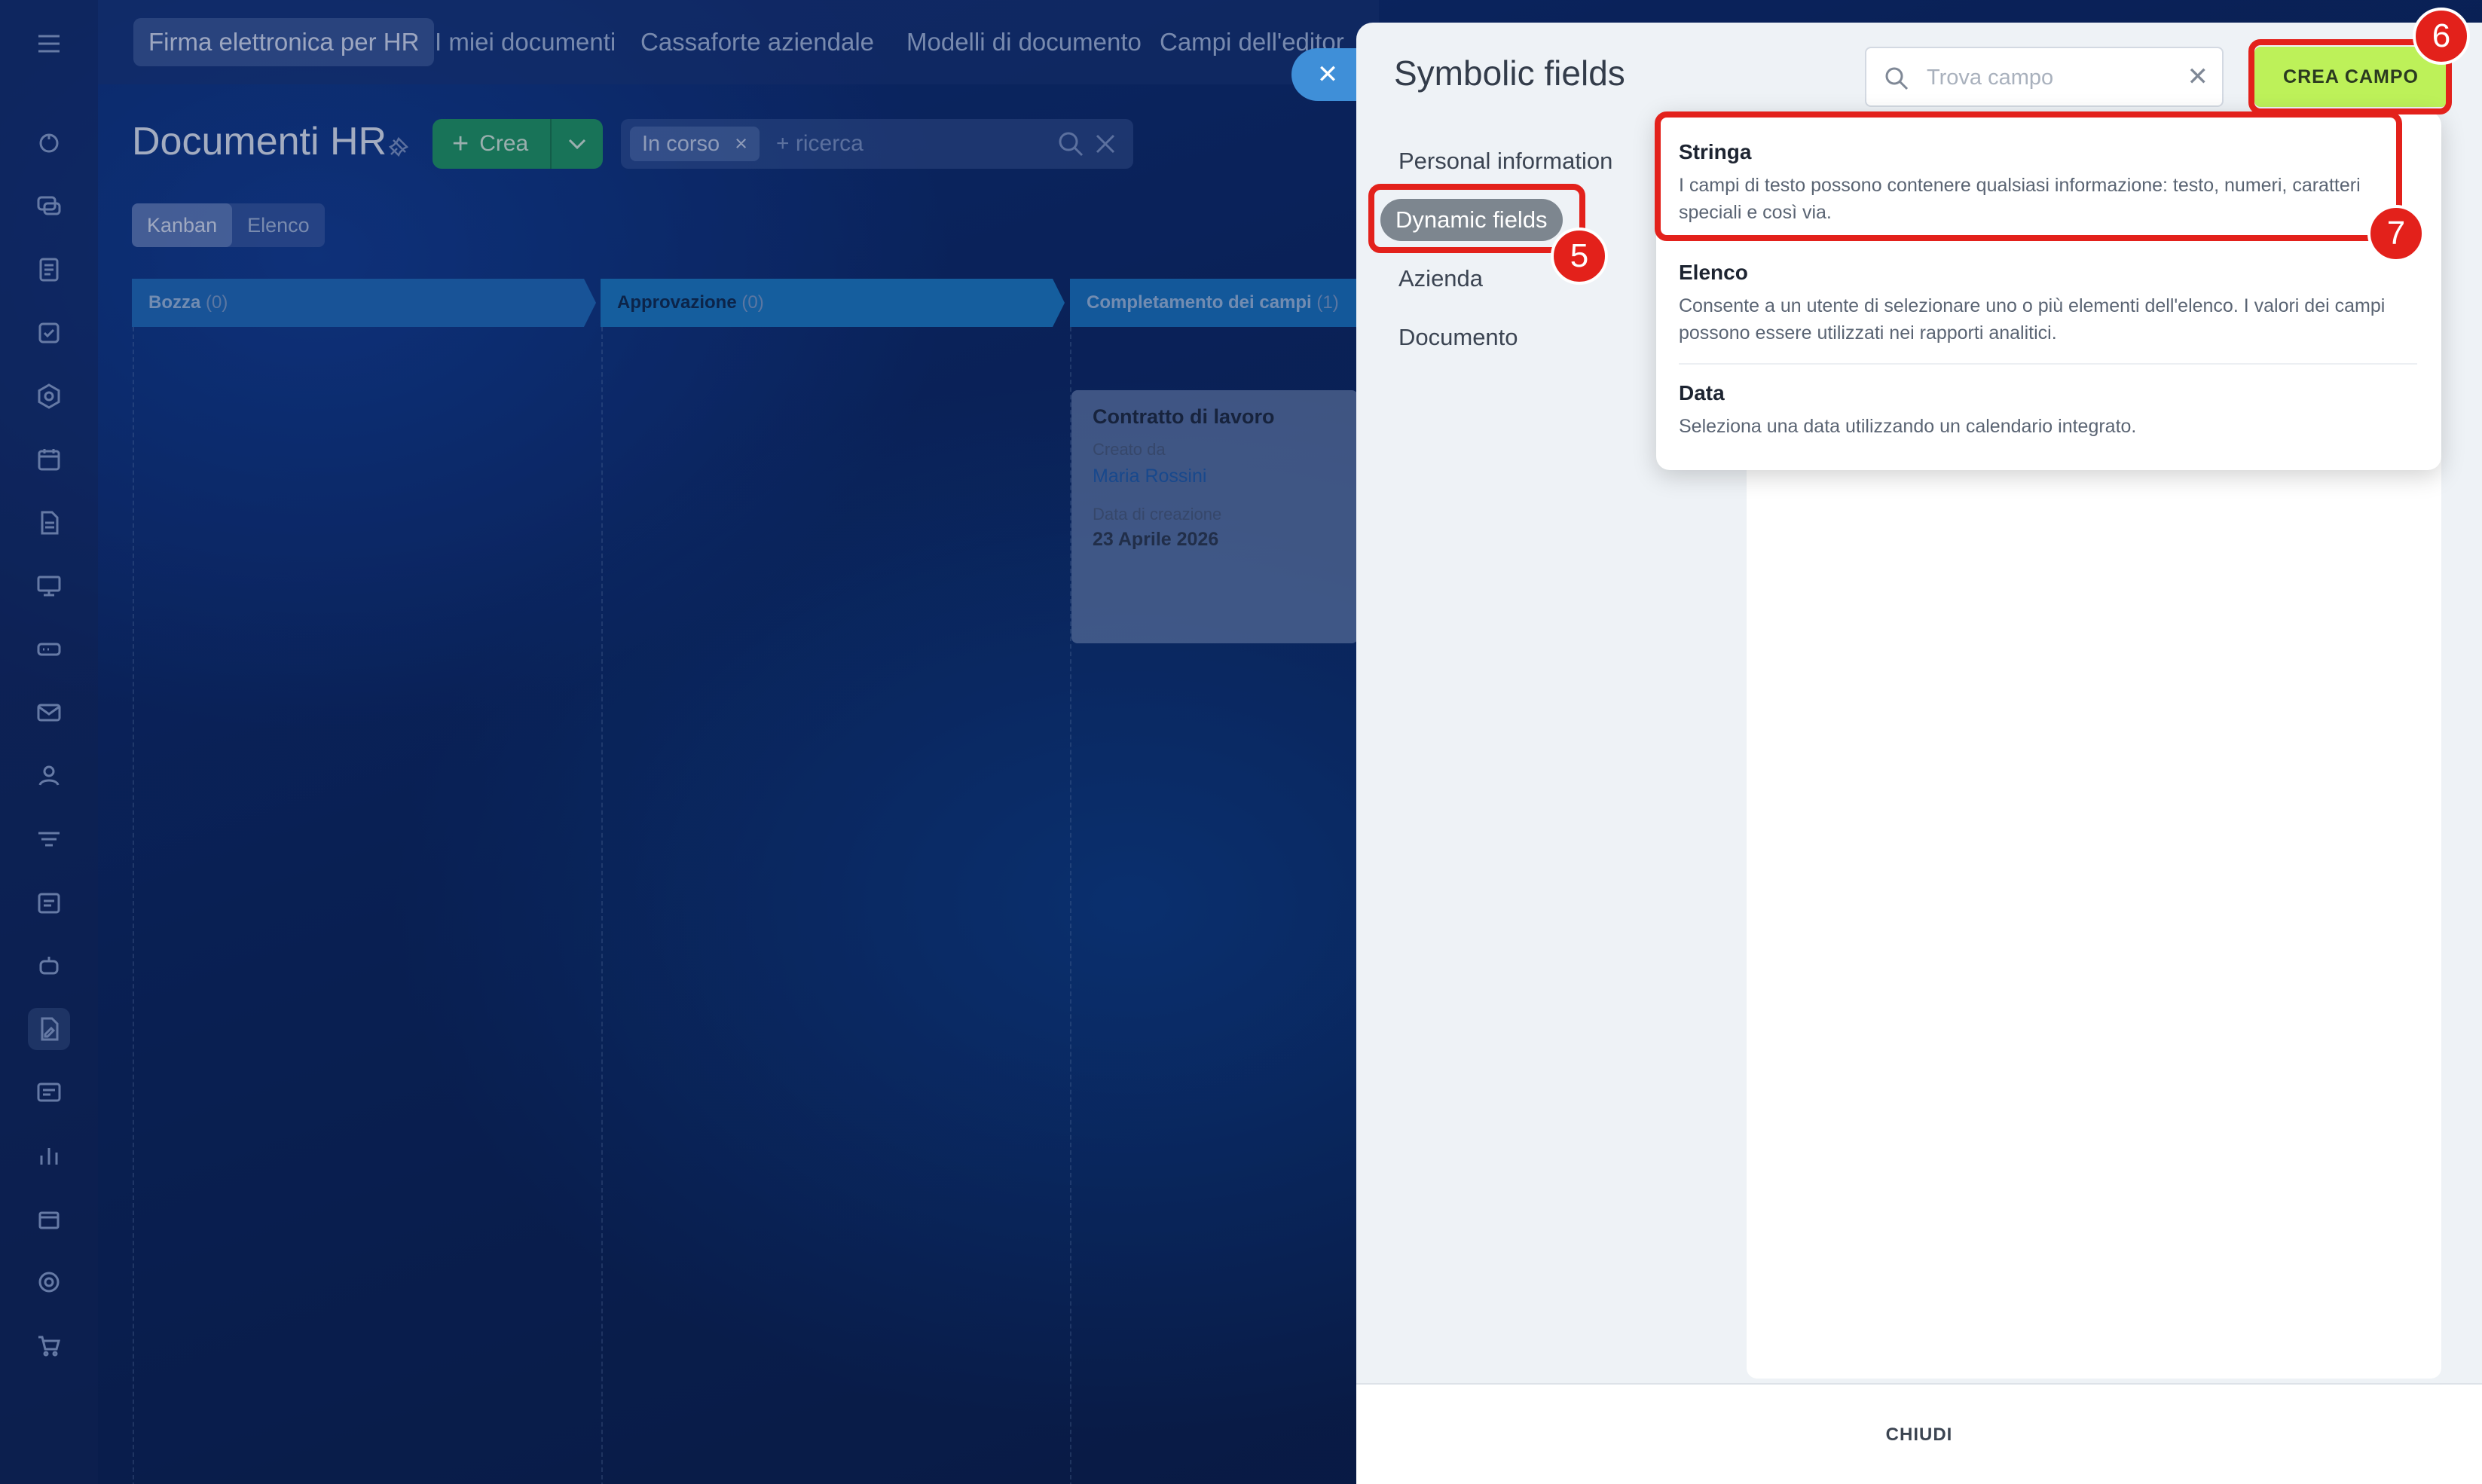  I want to click on panel-title: Symbolic fields, so click(1509, 73).